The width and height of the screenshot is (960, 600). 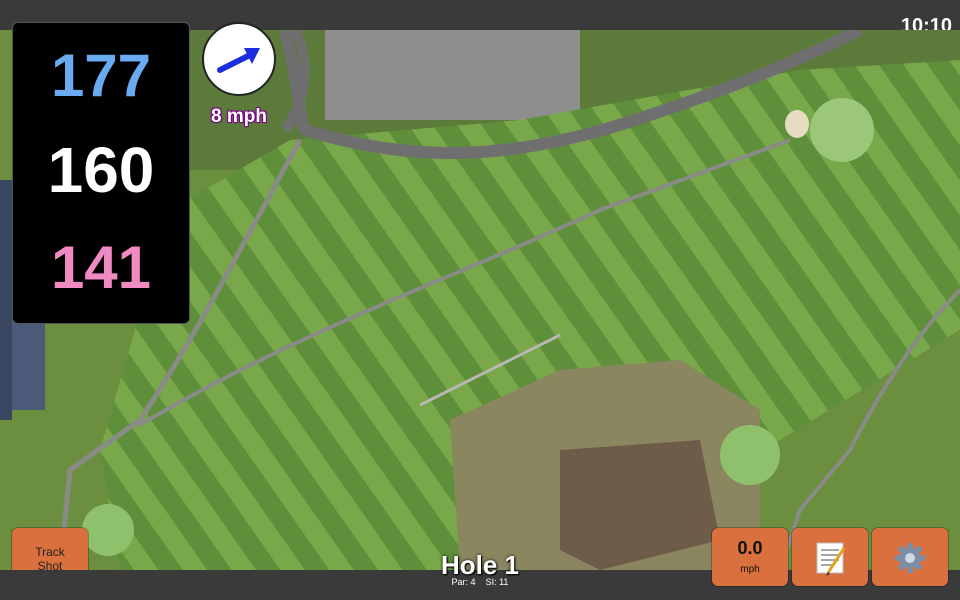 What do you see at coordinates (480, 582) in the screenshot?
I see `hole-info: Par: 4 SI: 11` at bounding box center [480, 582].